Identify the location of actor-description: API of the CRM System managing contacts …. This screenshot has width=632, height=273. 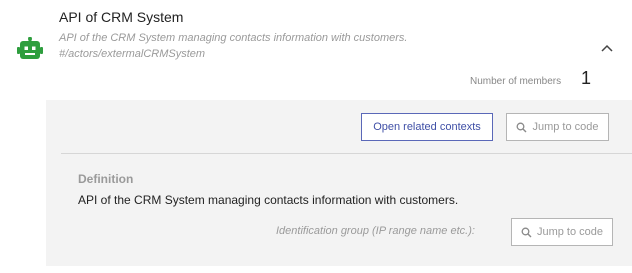
(233, 38).